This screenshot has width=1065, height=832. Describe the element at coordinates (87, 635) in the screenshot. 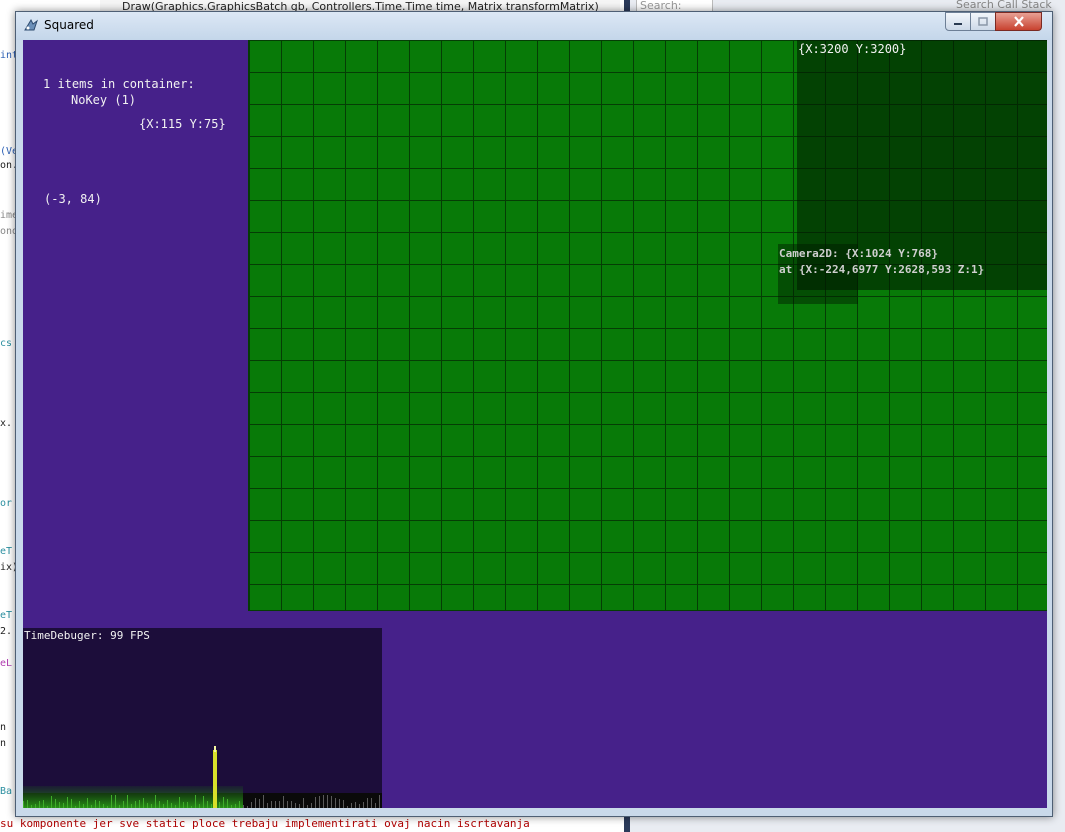

I see `time-debugger-label: TimeDebuger: 99 FPS` at that location.